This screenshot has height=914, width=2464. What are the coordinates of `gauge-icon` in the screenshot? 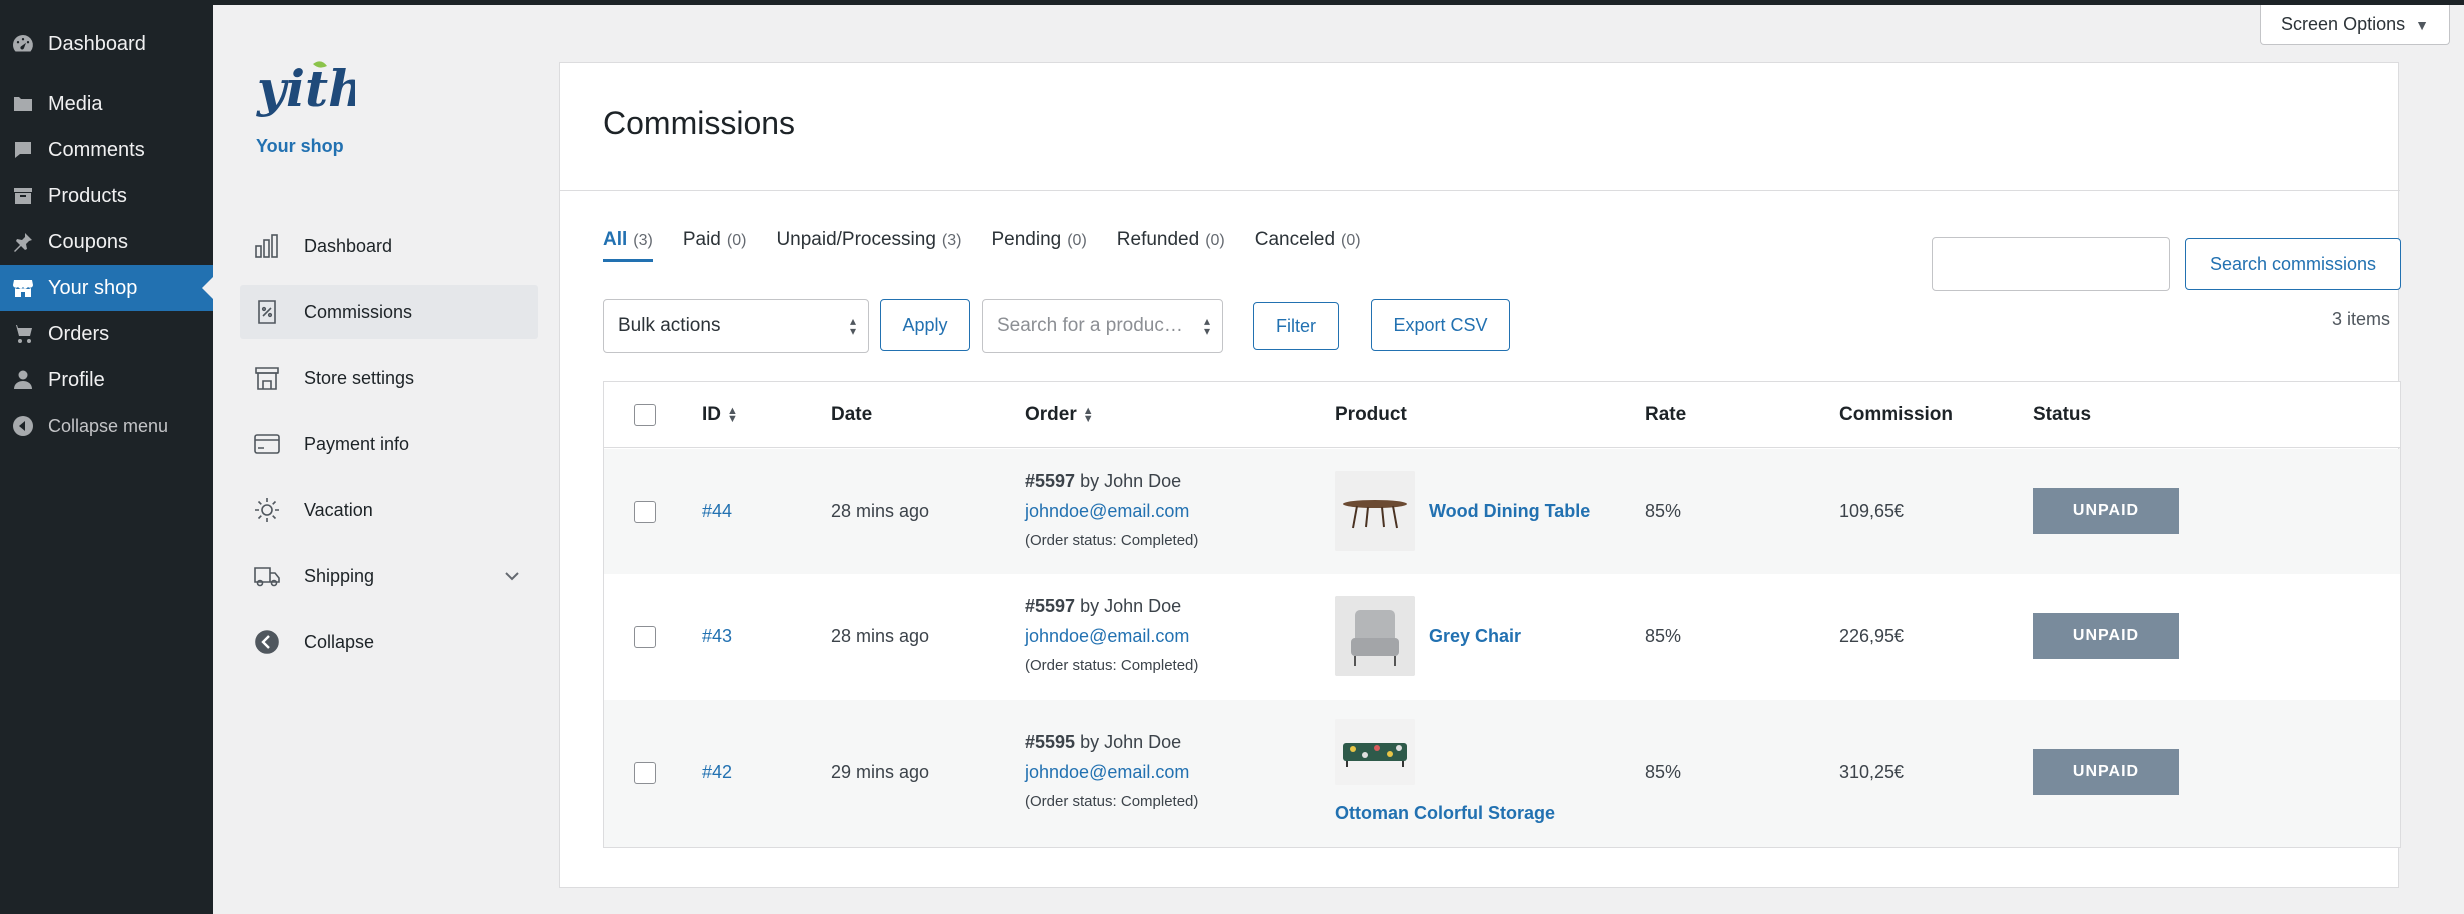 It's located at (23, 44).